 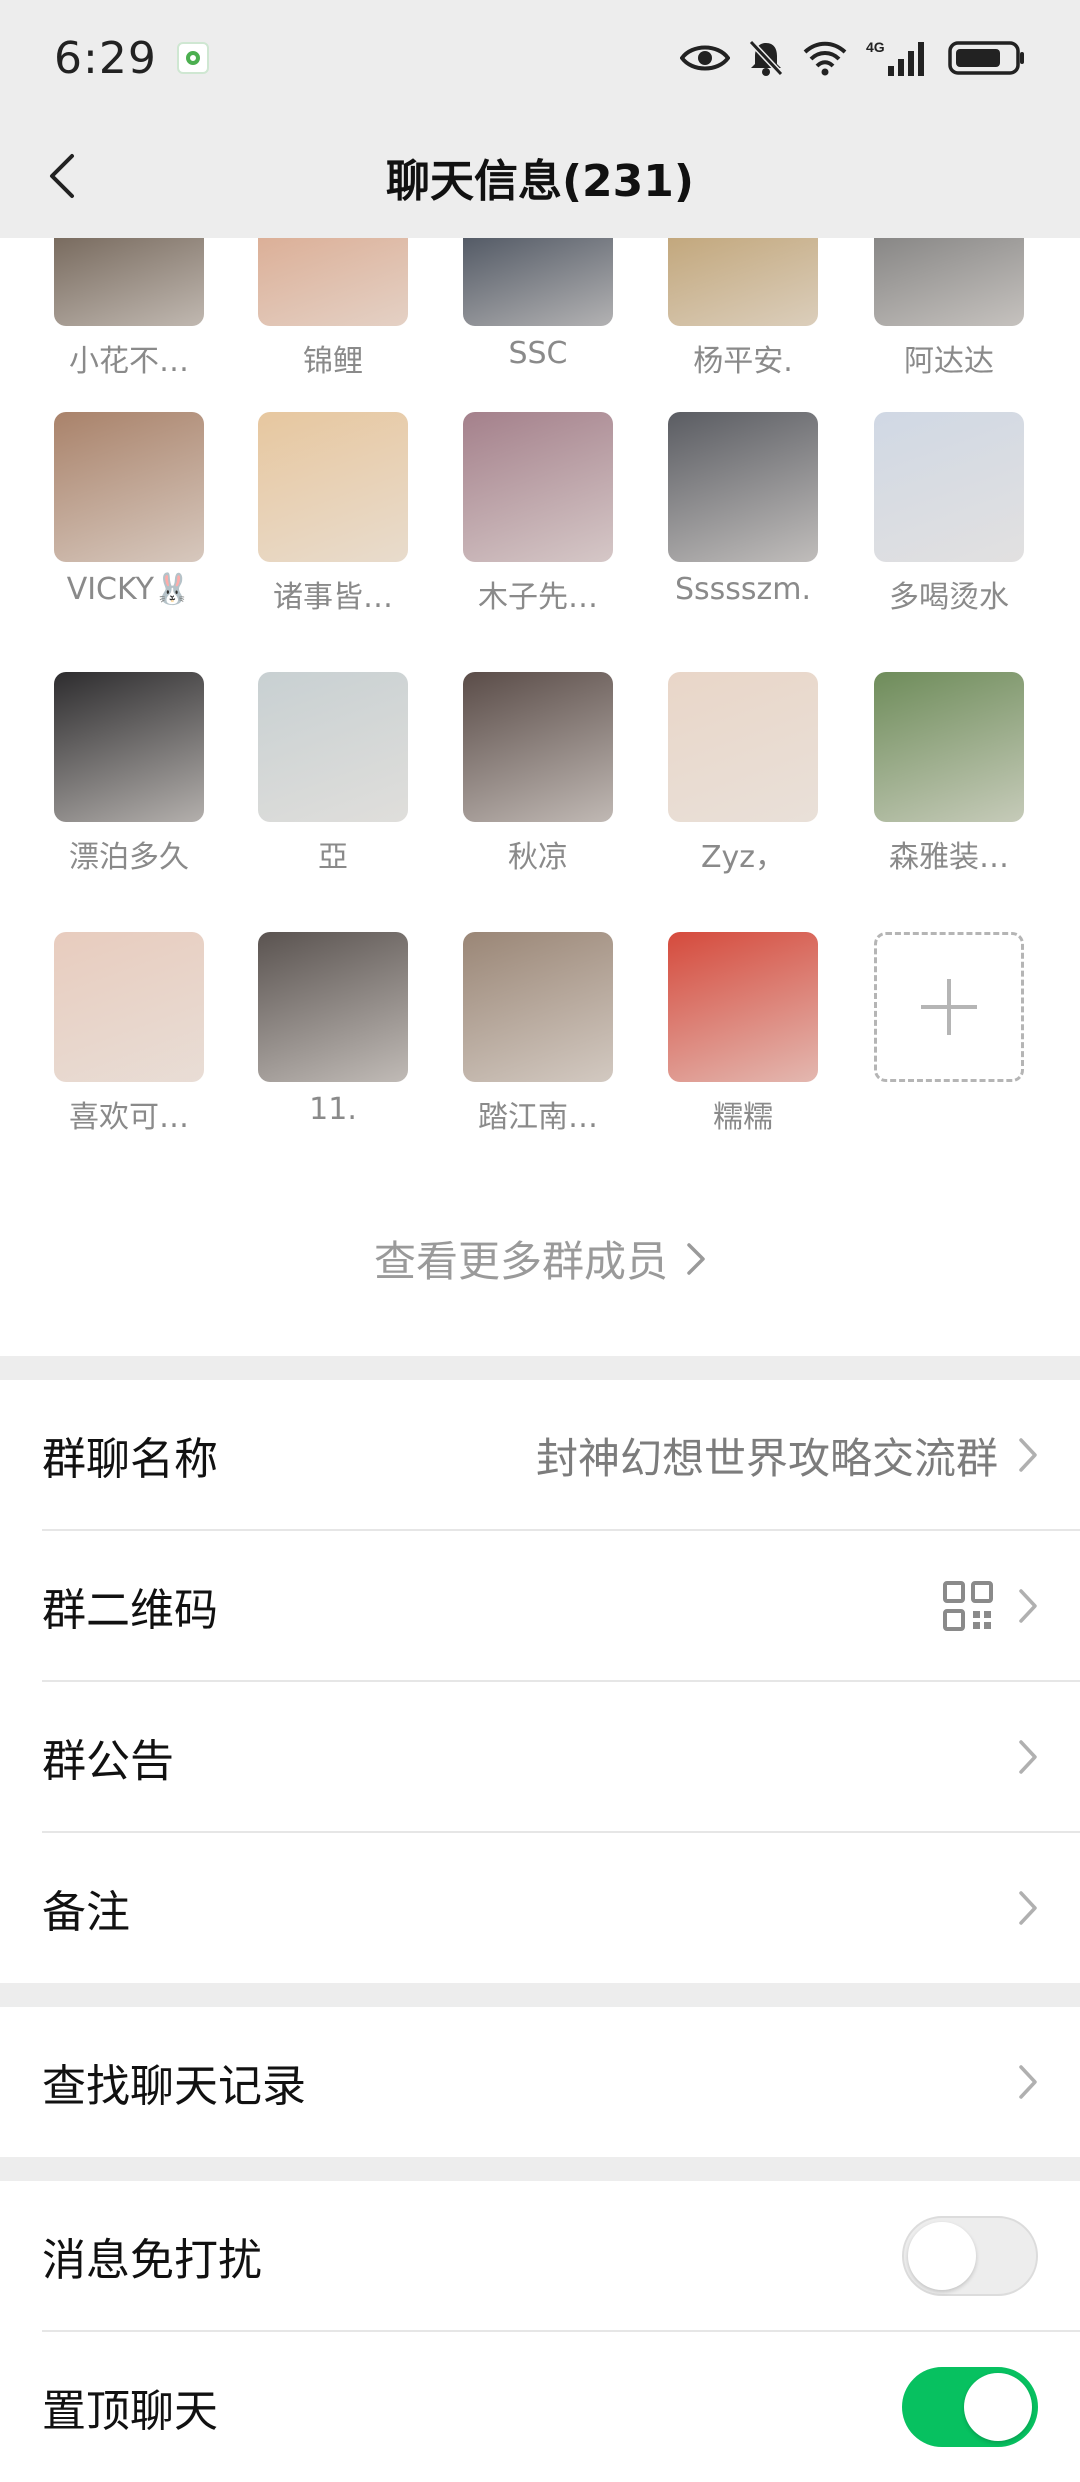 I want to click on member-item: SSC, so click(x=538, y=304).